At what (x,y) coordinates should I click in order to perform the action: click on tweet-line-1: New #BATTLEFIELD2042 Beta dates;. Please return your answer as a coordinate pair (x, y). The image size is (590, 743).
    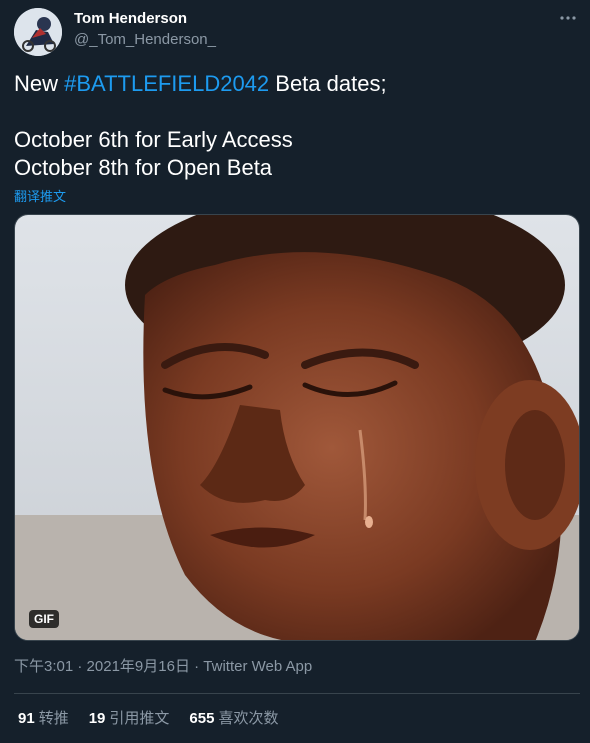
    Looking at the image, I should click on (294, 84).